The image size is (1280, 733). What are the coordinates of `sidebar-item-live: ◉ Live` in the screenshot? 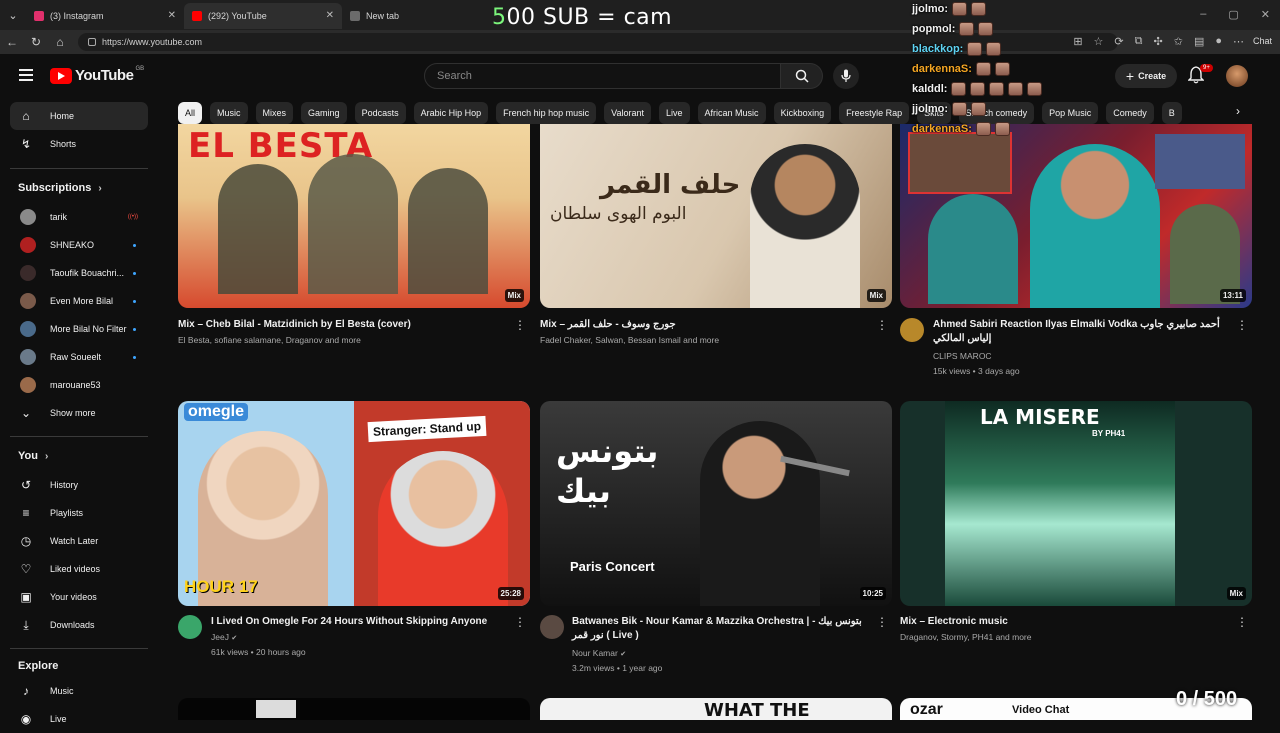 It's located at (79, 719).